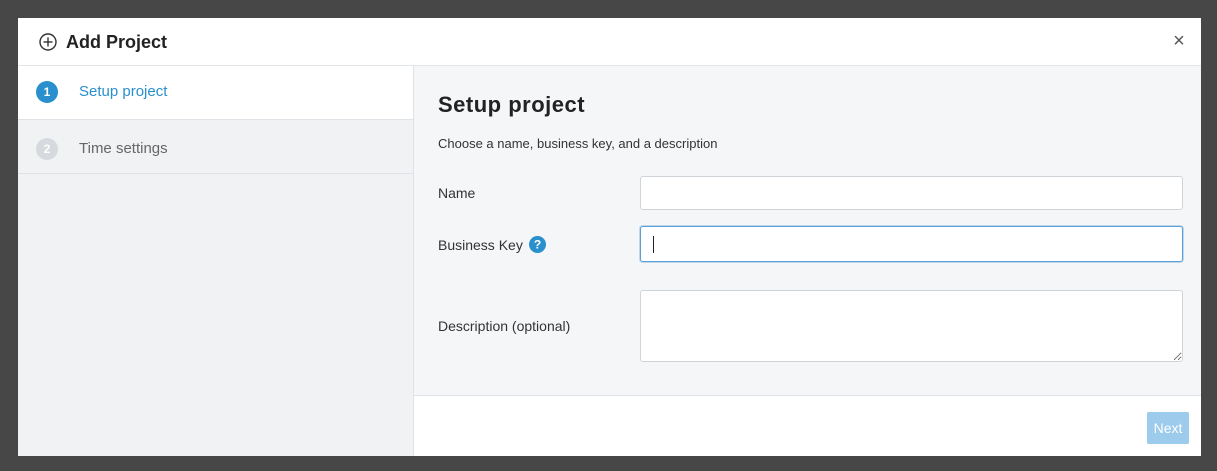 This screenshot has height=471, width=1217. I want to click on question-circle-icon: ?, so click(537, 245).